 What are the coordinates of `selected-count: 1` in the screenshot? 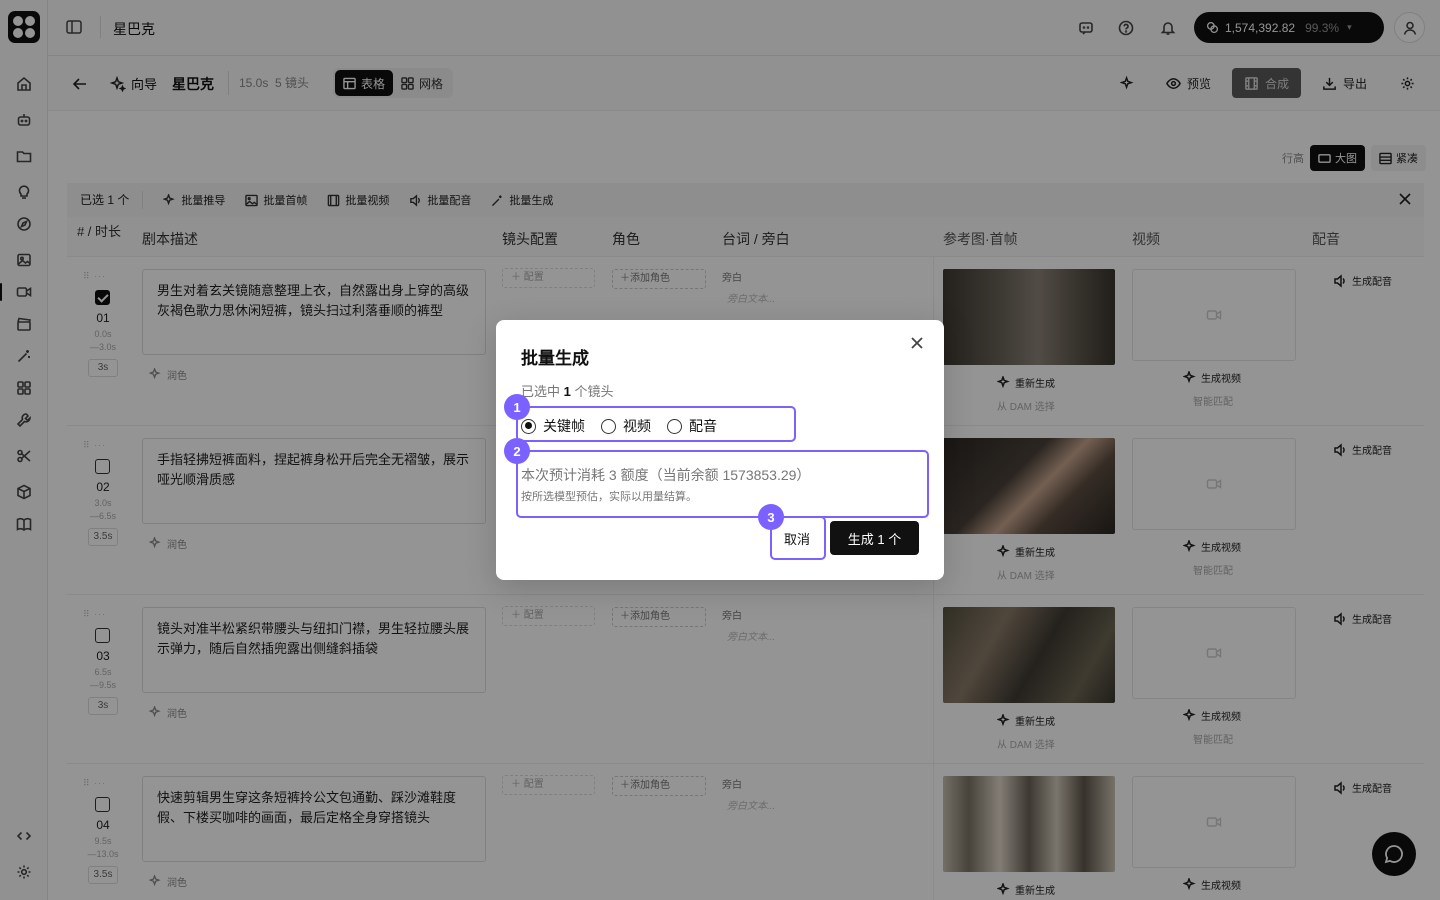 It's located at (567, 391).